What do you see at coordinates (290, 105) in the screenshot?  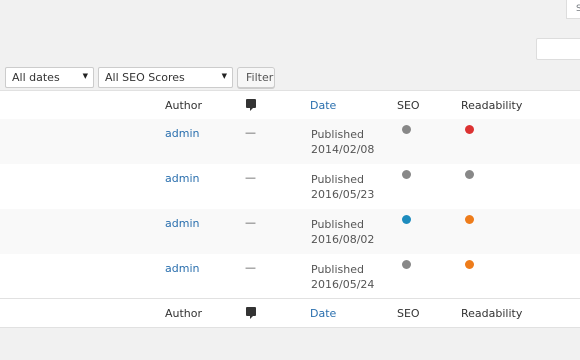 I see `table-header: Author Date SEO Readability` at bounding box center [290, 105].